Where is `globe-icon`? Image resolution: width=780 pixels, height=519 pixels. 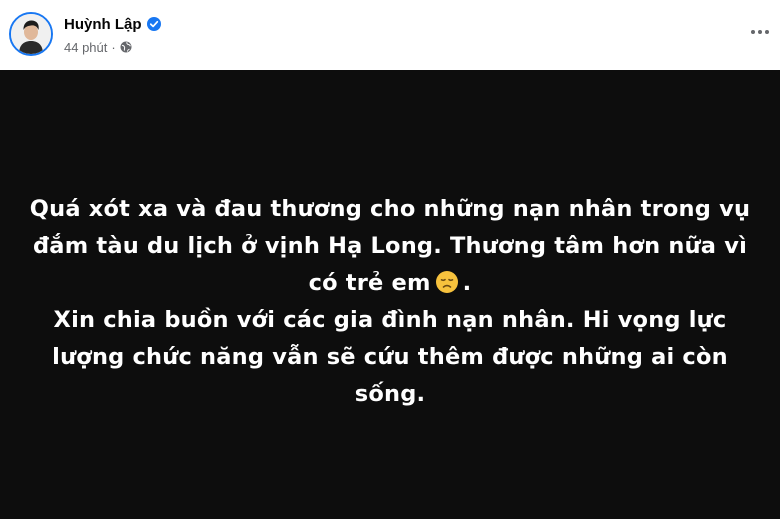 globe-icon is located at coordinates (126, 47).